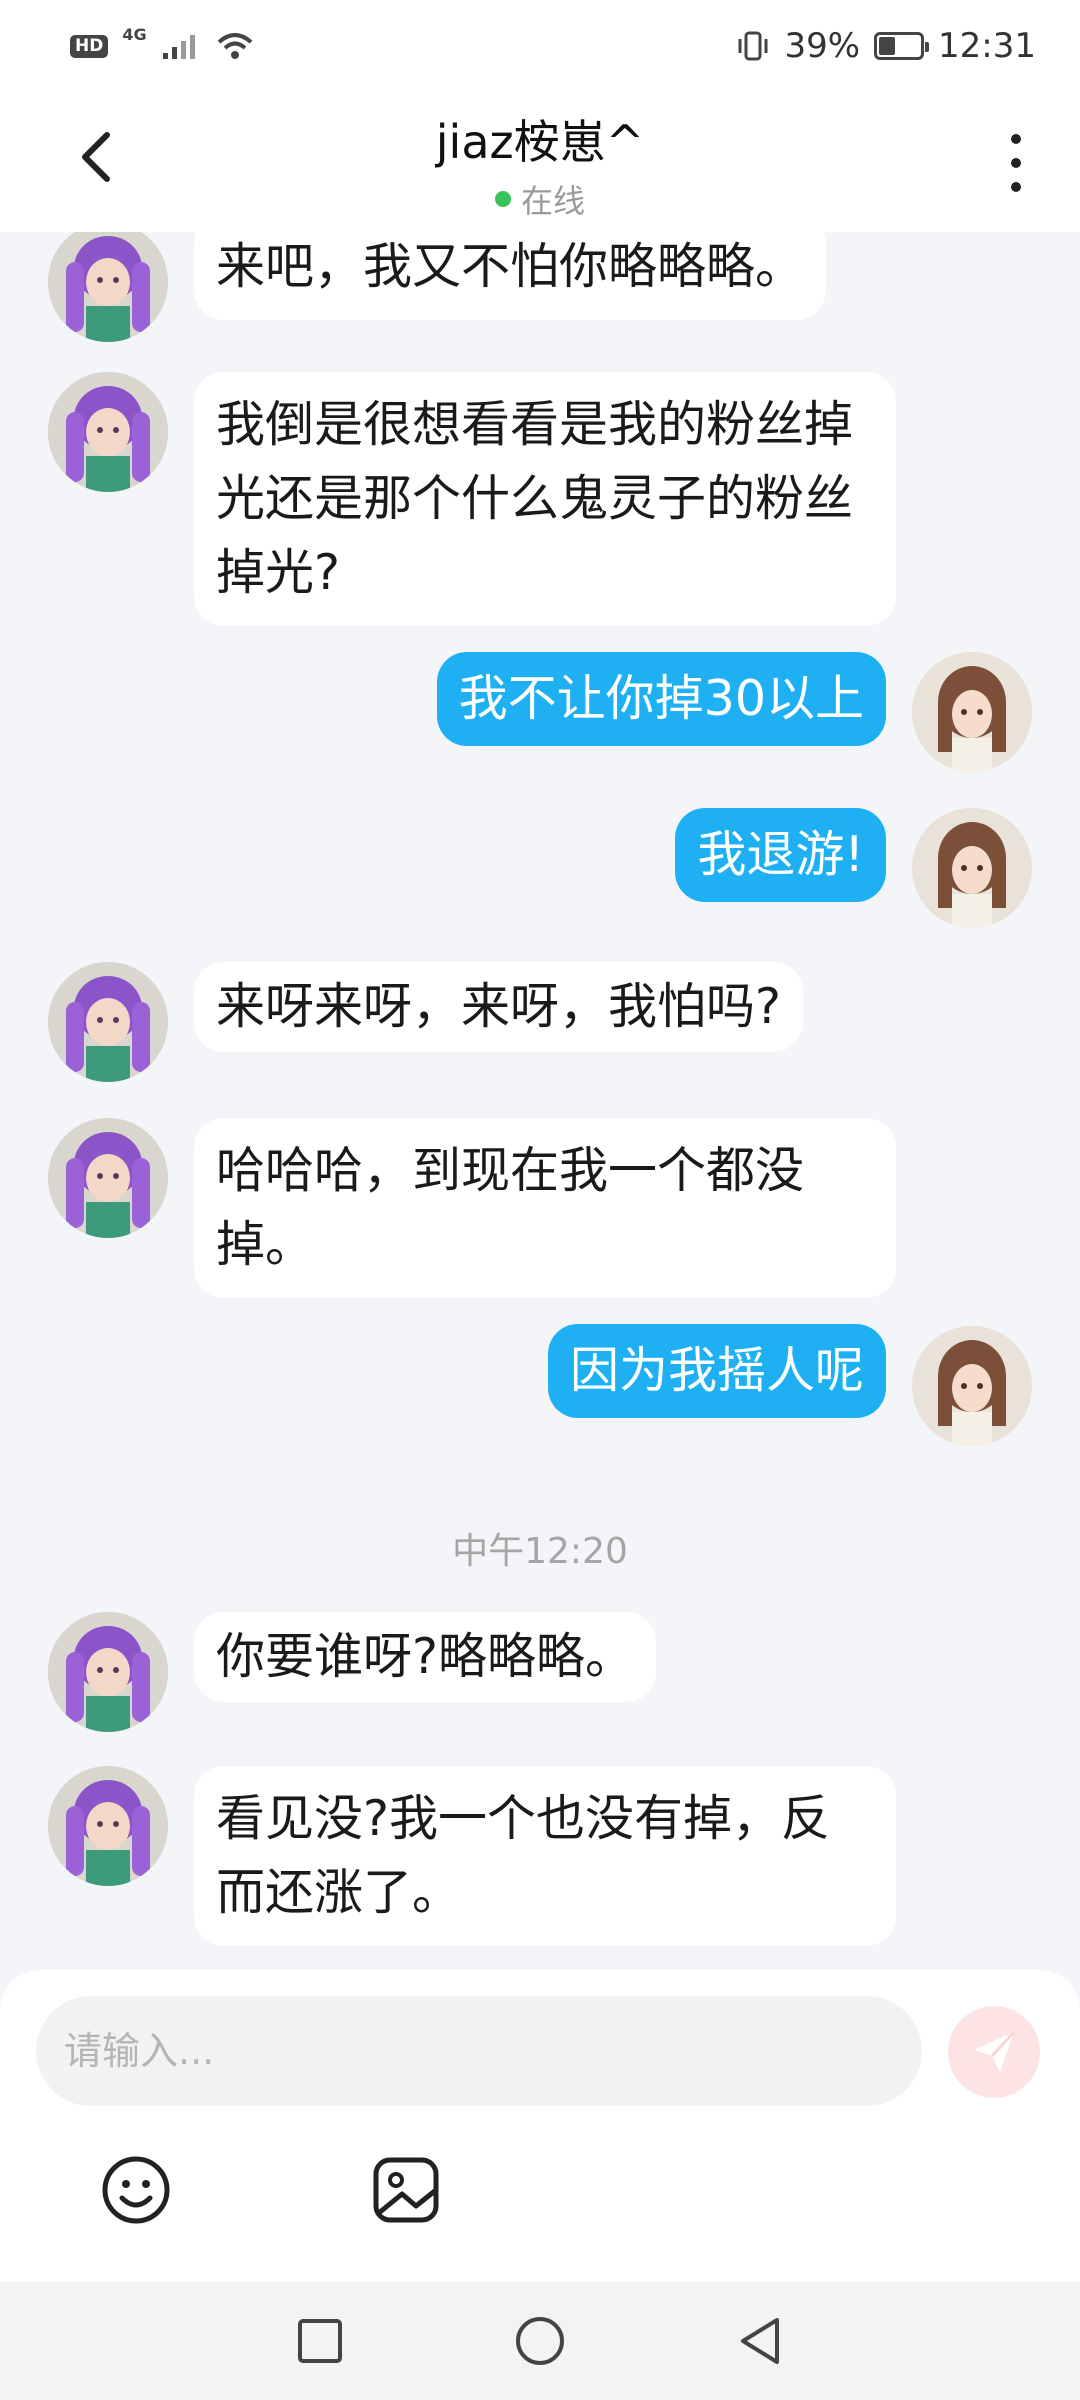 The height and width of the screenshot is (2400, 1080). I want to click on message-bubble-incoming: 来吧，我又不怕你略略略。, so click(510, 276).